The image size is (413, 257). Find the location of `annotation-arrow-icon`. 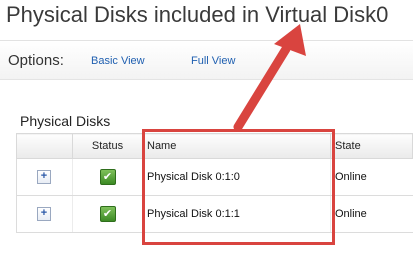

annotation-arrow-icon is located at coordinates (269, 78).